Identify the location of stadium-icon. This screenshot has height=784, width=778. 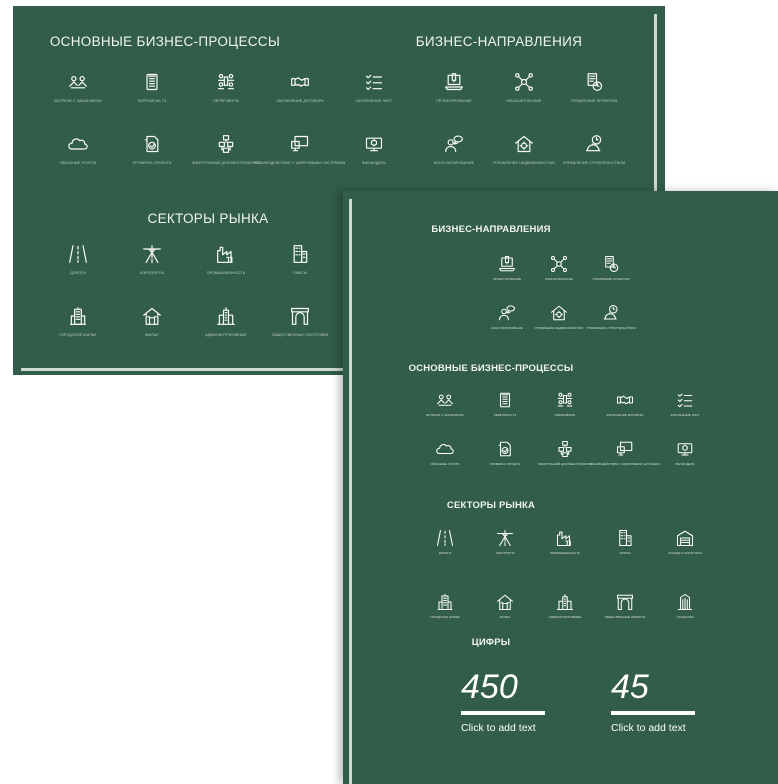
(685, 602).